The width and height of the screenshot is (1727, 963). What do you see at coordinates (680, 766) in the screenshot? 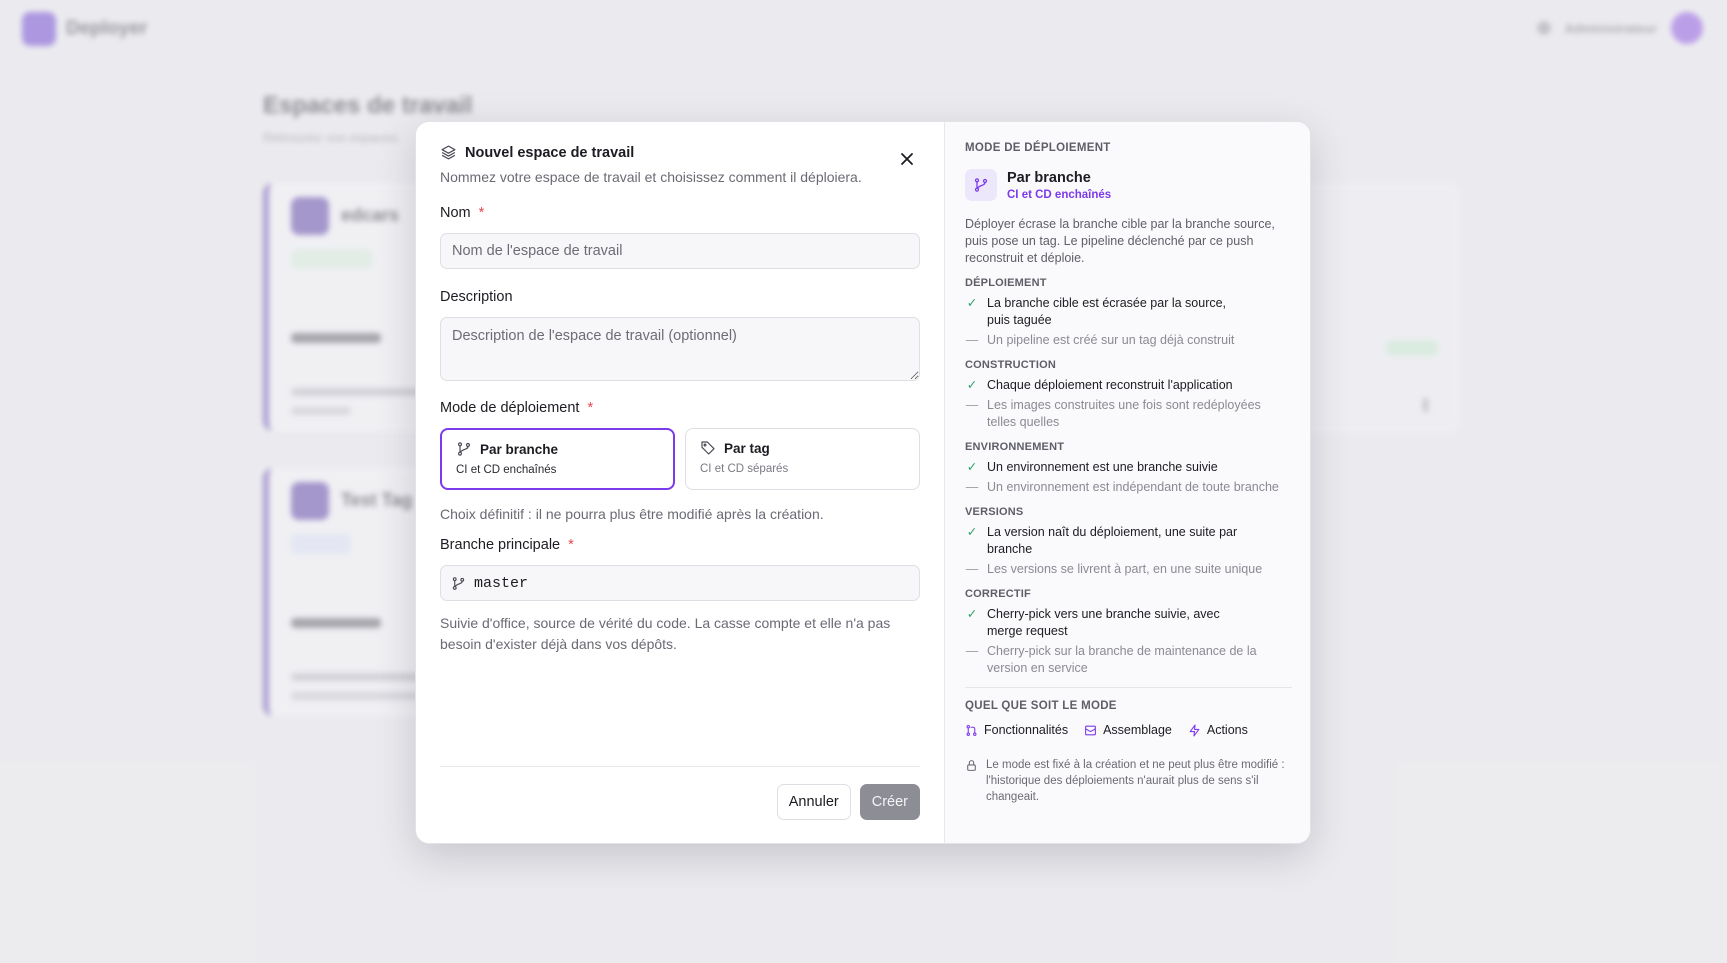
I see `footer-divider` at bounding box center [680, 766].